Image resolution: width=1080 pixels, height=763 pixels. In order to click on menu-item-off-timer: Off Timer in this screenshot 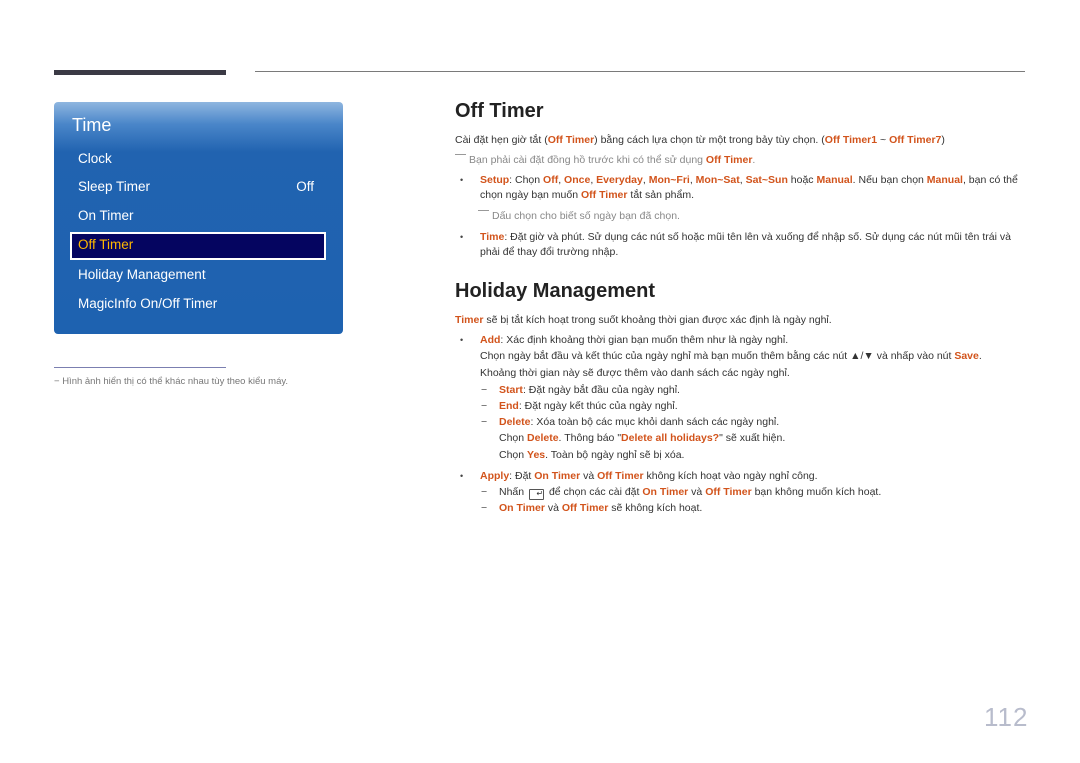, I will do `click(198, 246)`.